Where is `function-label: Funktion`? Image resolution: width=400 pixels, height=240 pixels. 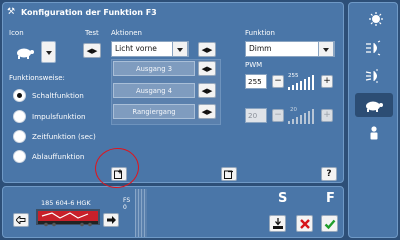
function-label: Funktion is located at coordinates (260, 33).